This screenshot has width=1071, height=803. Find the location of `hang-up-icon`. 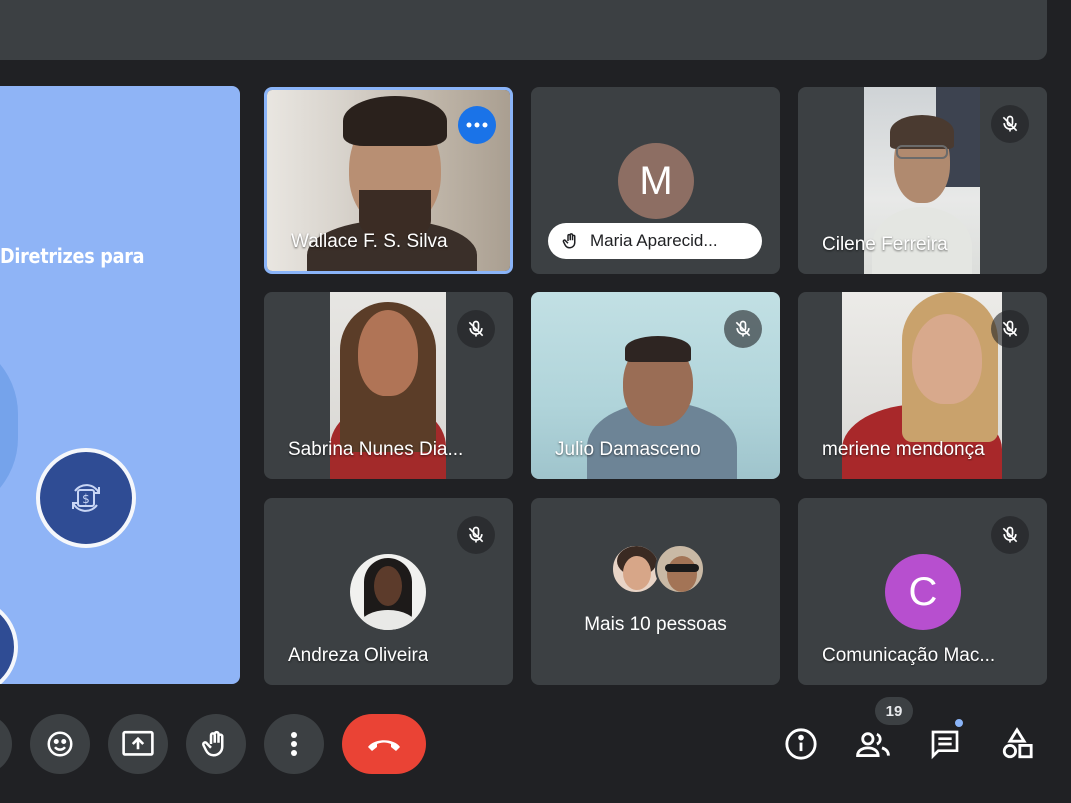

hang-up-icon is located at coordinates (384, 745).